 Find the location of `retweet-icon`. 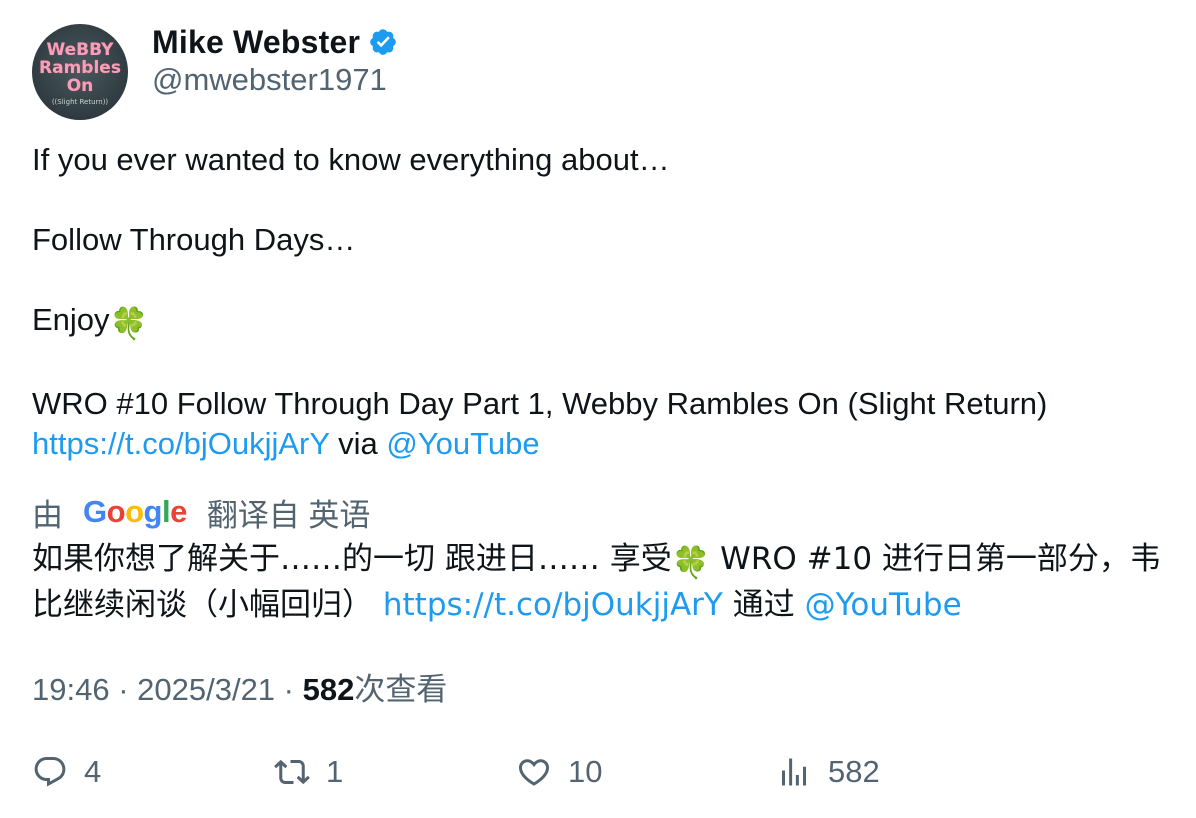

retweet-icon is located at coordinates (292, 772).